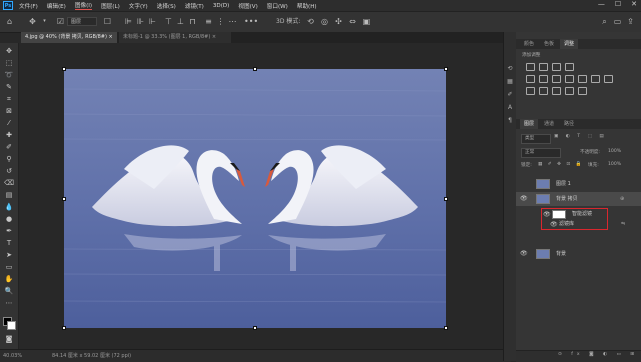 The height and width of the screenshot is (362, 641). Describe the element at coordinates (618, 4) in the screenshot. I see `maximize-button: ☐` at that location.